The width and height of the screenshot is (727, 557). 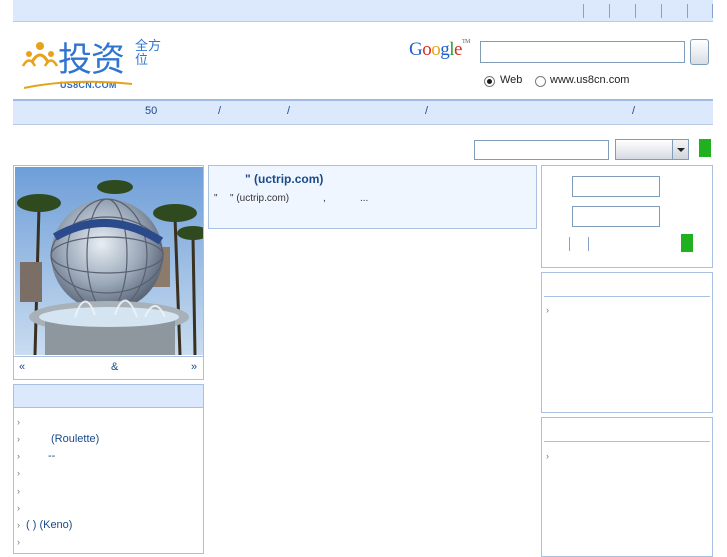 What do you see at coordinates (699, 52) in the screenshot?
I see `google-search-button` at bounding box center [699, 52].